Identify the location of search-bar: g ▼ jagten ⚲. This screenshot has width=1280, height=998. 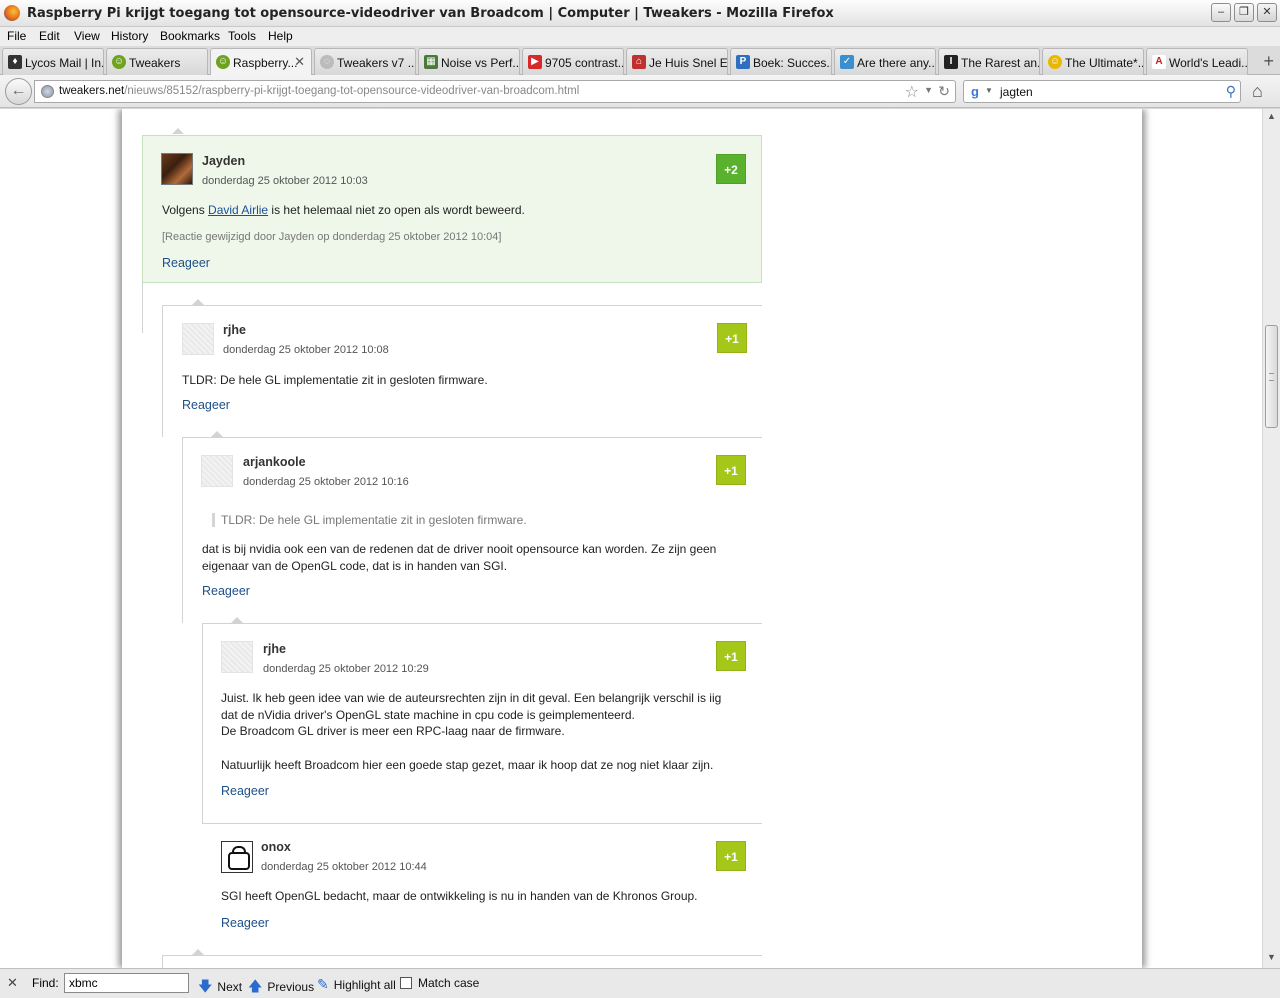
(1102, 91).